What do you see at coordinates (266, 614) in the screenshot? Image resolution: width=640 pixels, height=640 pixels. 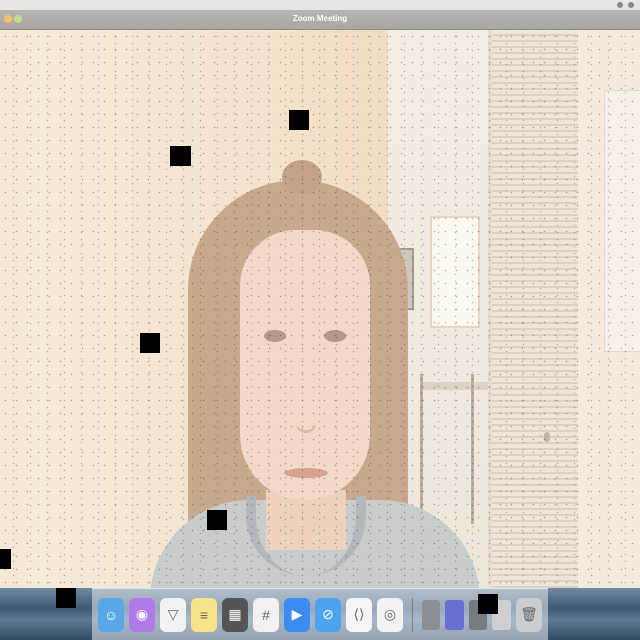 I see `slack-icon: #` at bounding box center [266, 614].